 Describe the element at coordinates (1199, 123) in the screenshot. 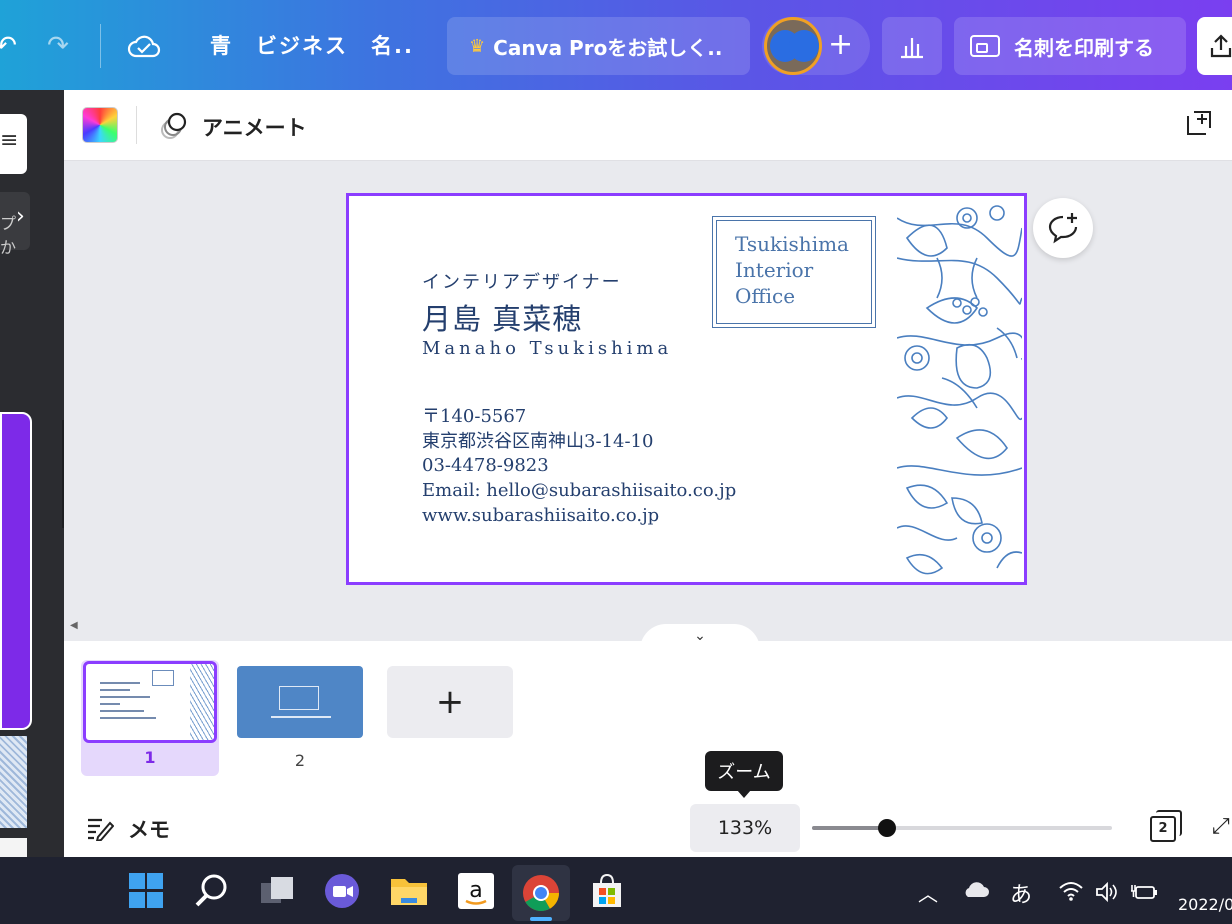

I see `add-page-icon` at that location.